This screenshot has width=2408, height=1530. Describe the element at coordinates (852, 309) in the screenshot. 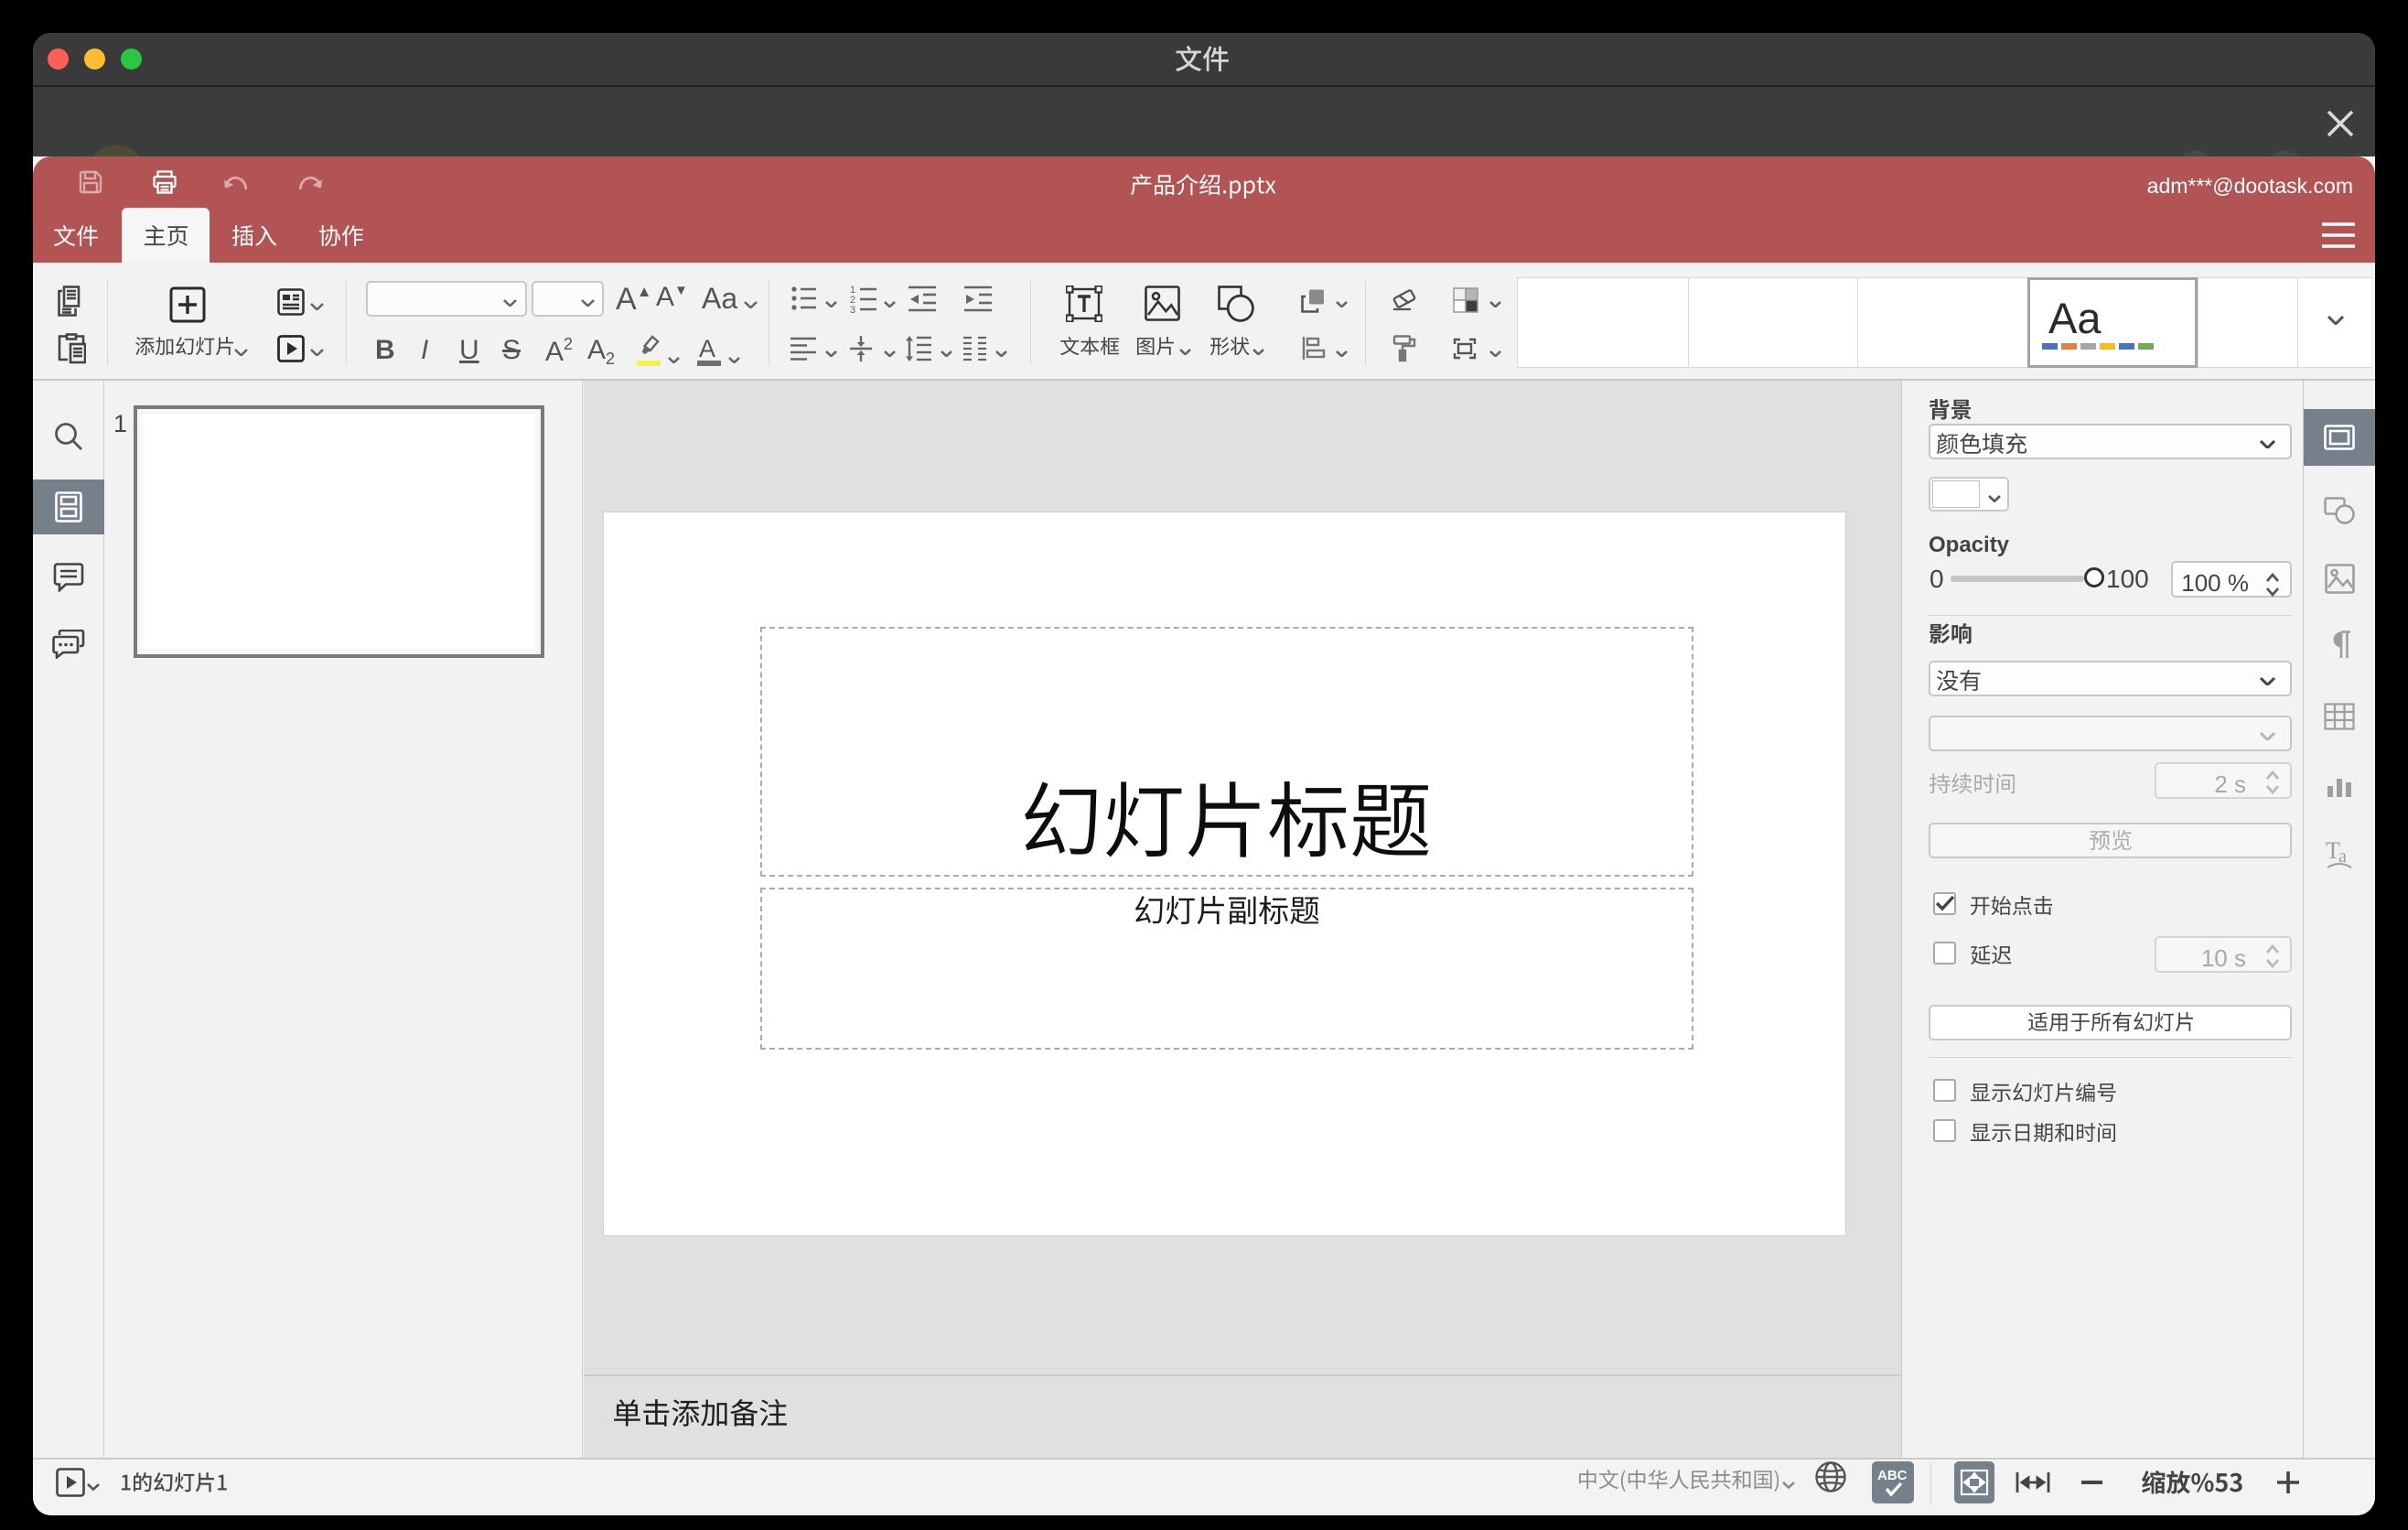

I see `svg-text: 3` at that location.